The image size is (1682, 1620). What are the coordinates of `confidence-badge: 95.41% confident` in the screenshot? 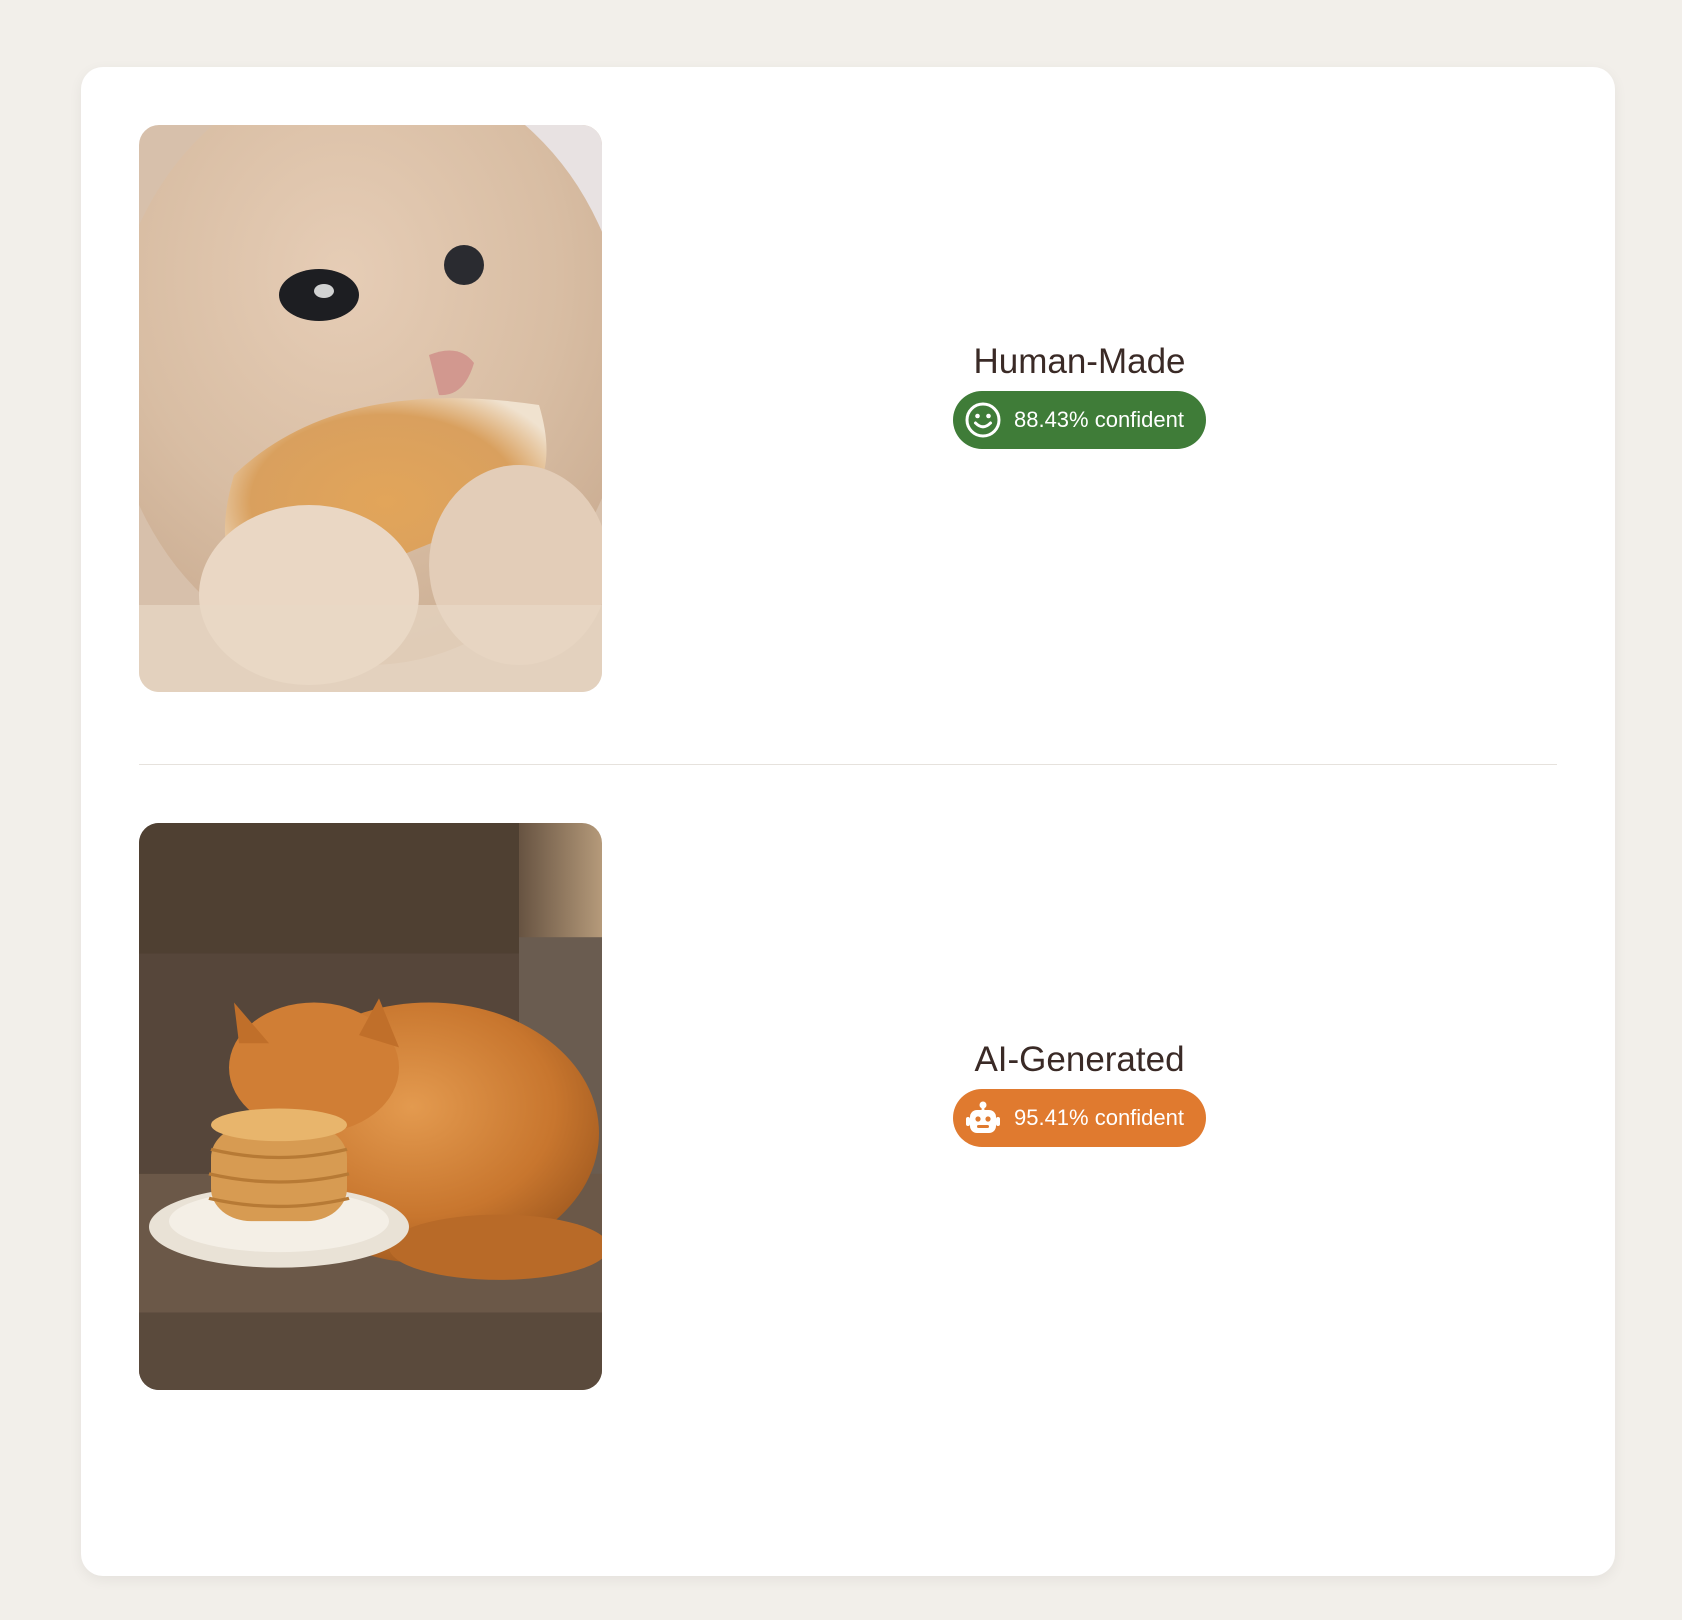 It's located at (1079, 1117).